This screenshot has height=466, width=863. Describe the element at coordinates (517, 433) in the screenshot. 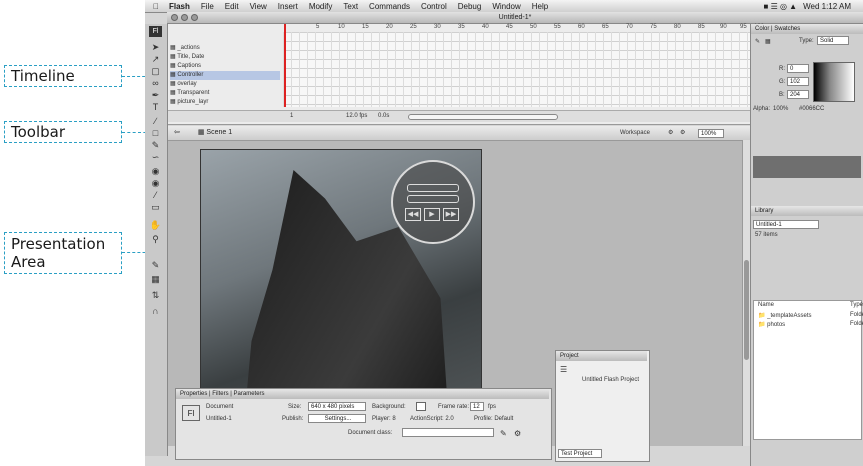

I see `help-icon: ⚙` at that location.